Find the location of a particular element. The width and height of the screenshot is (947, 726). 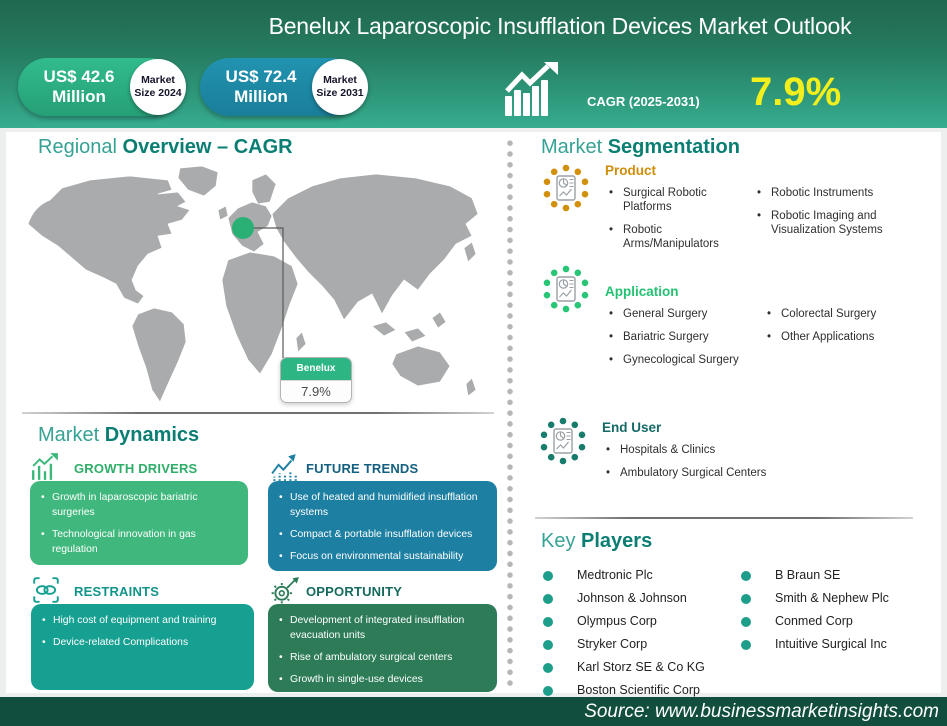

future-trends-icon is located at coordinates (285, 467).